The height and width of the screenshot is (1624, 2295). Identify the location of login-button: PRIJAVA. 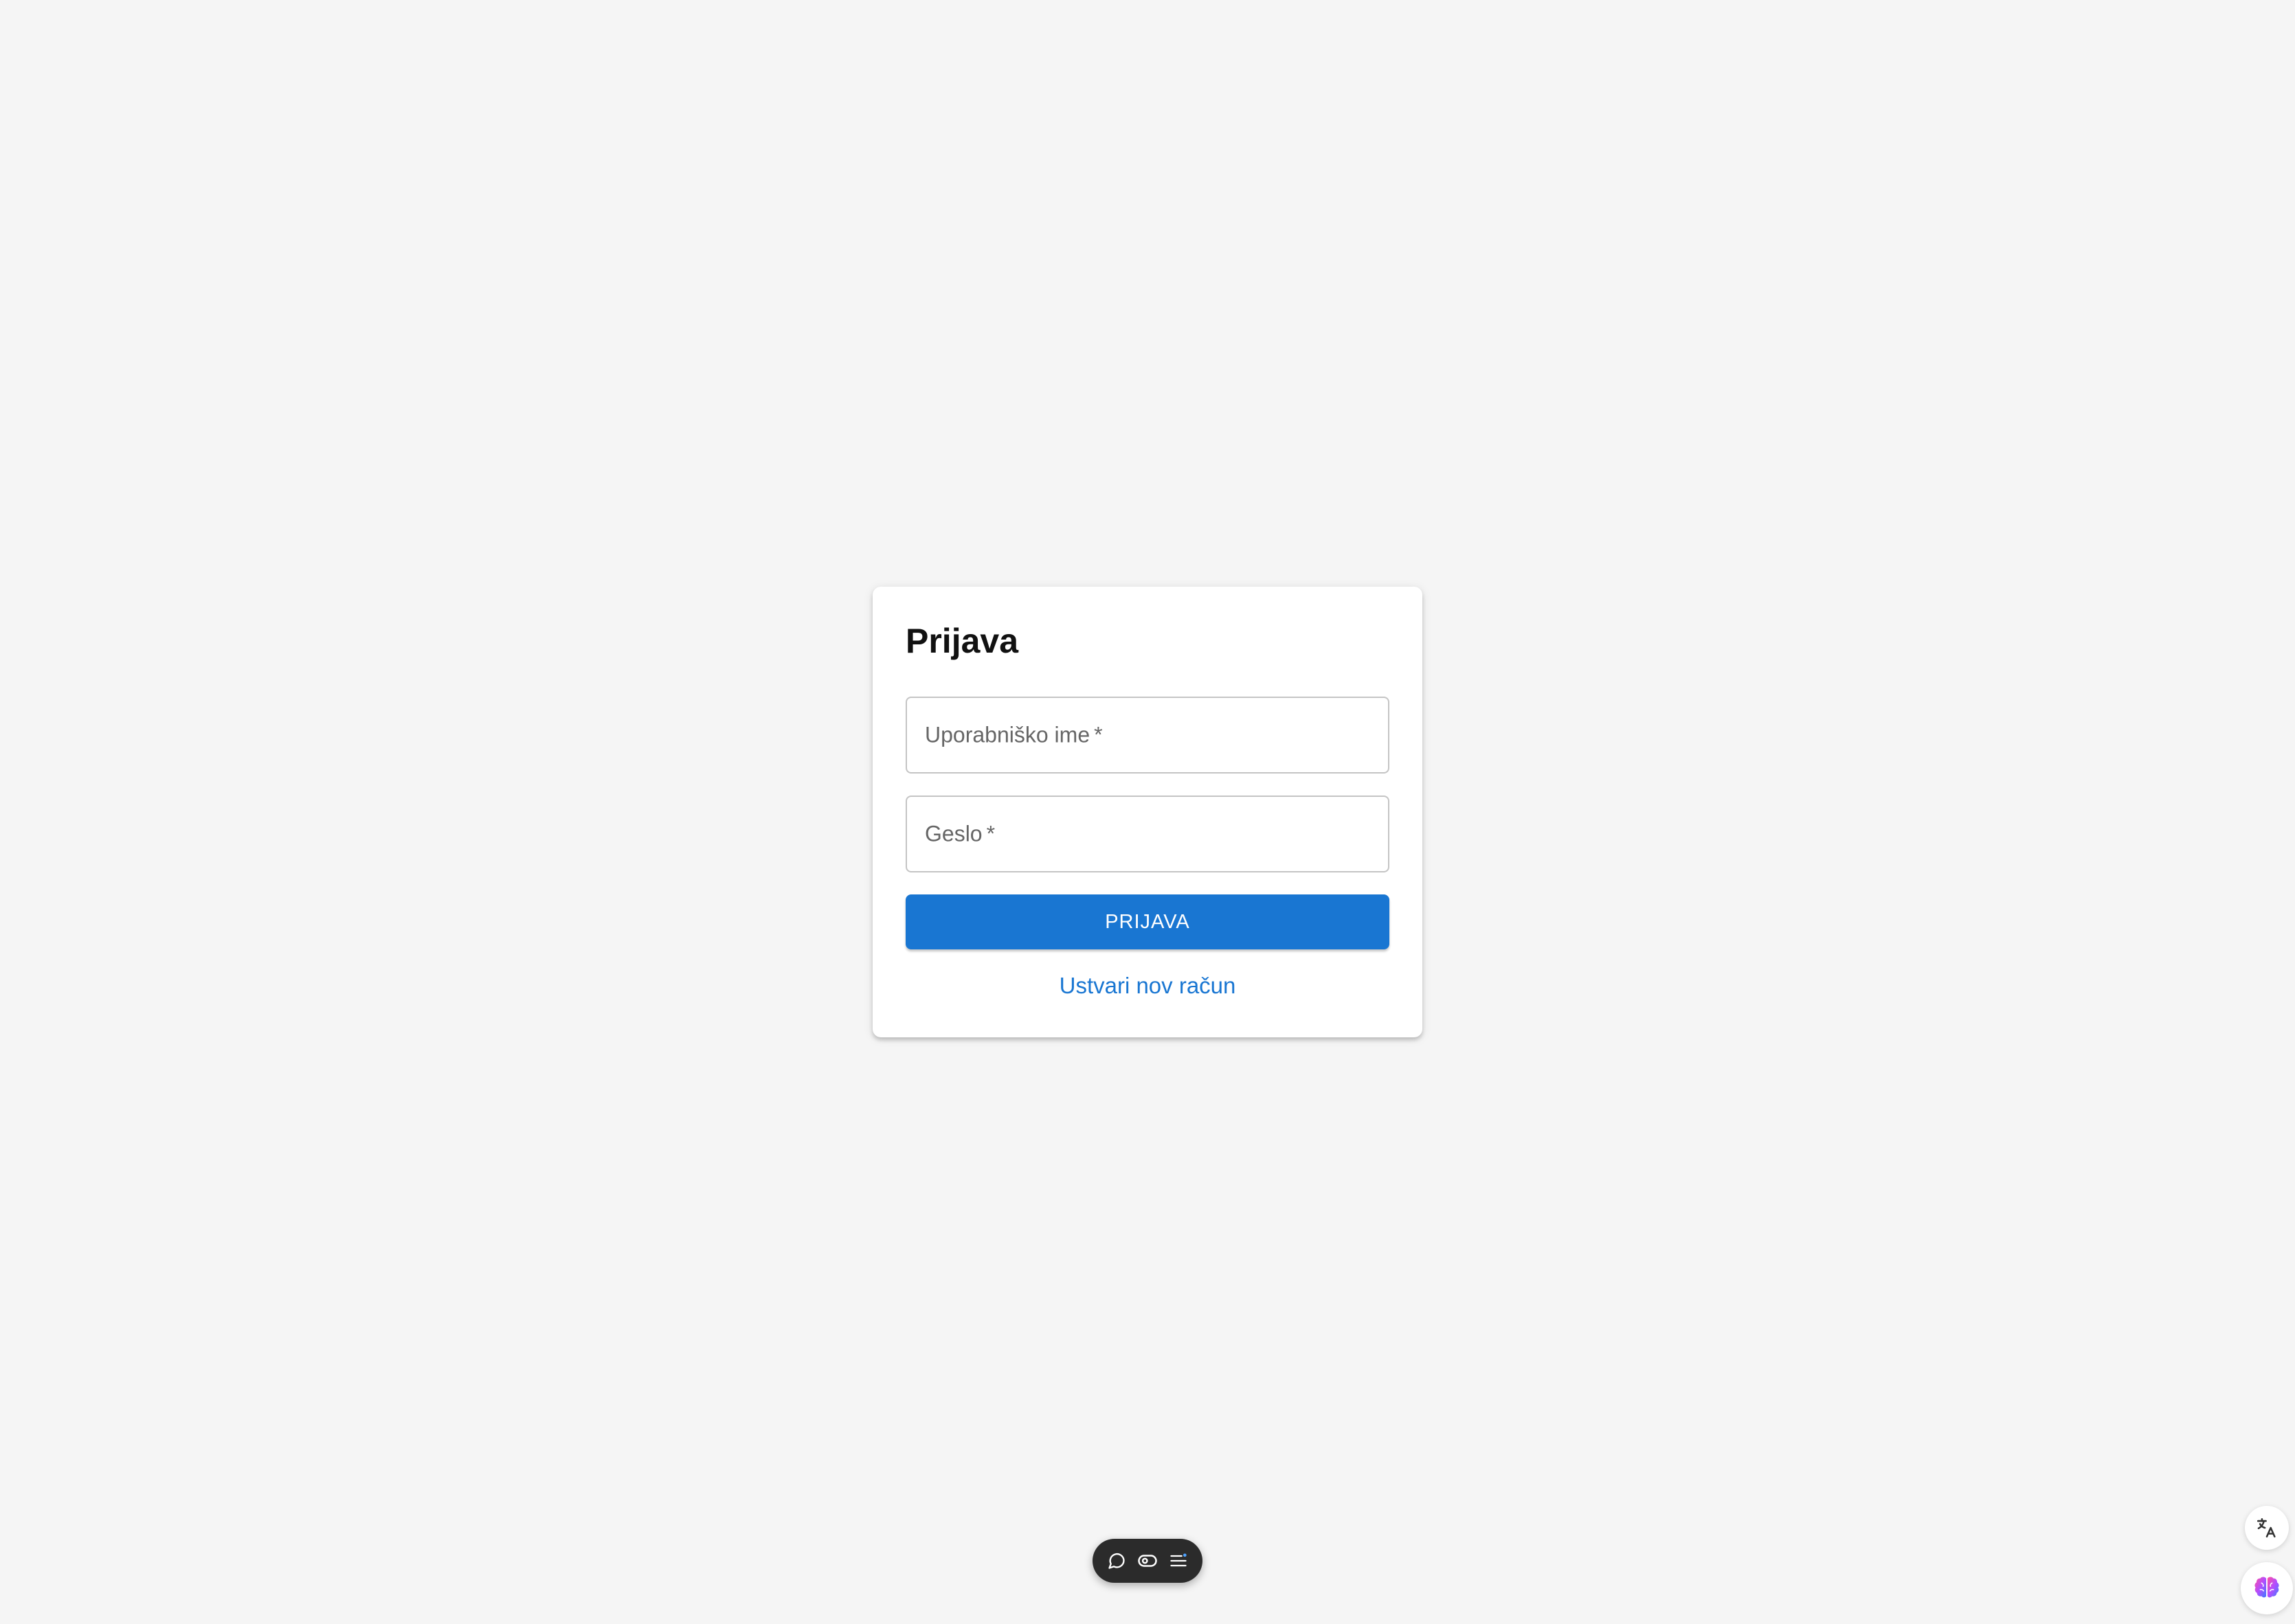
(1147, 922).